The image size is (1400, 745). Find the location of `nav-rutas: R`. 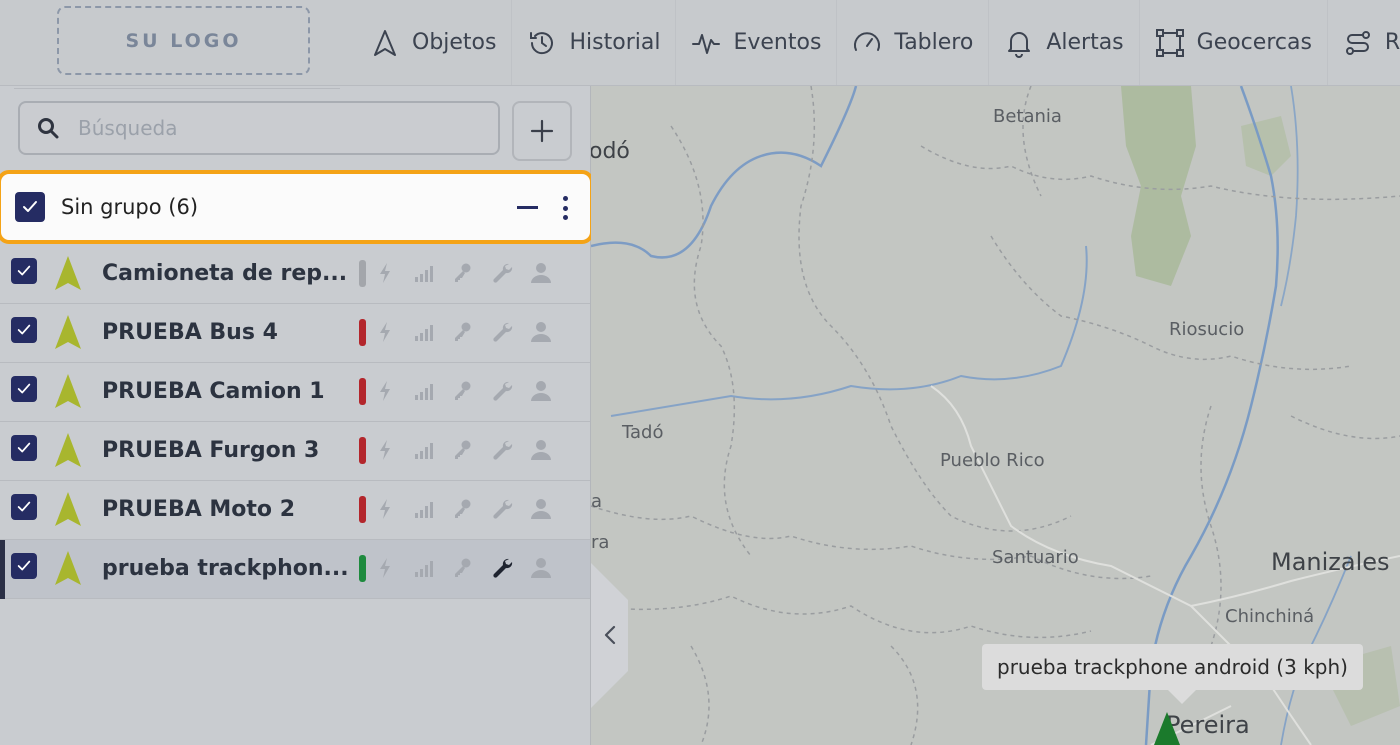

nav-rutas: R is located at coordinates (1363, 42).